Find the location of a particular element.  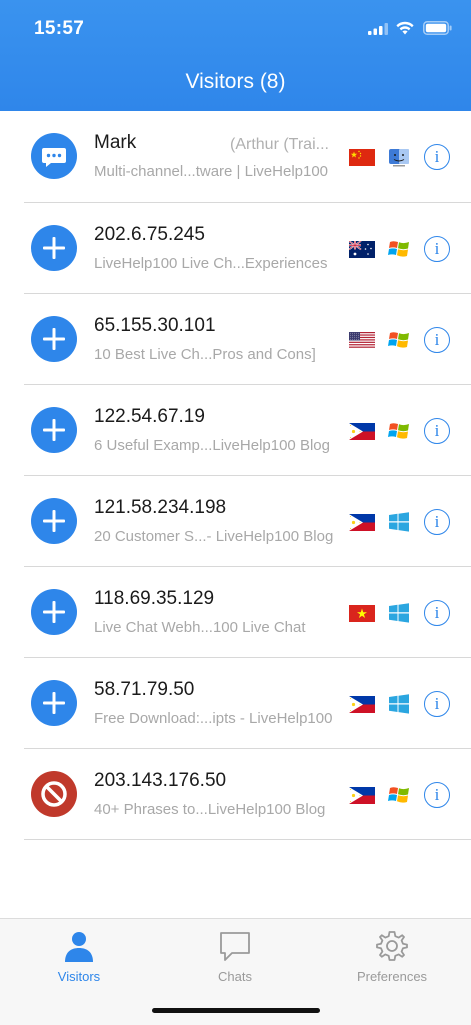

visitor-page-title: 6 Useful Examp...LiveHelp100 Blog is located at coordinates (212, 445).